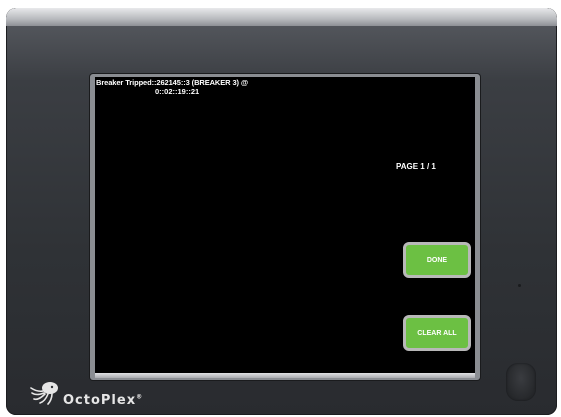 The height and width of the screenshot is (417, 561). I want to click on octoplex-logo: OctoPlex®, so click(105, 395).